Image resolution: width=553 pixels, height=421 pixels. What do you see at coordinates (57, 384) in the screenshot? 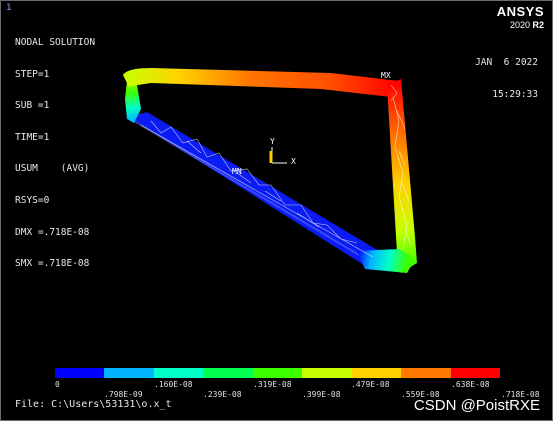
I see `legend-label-top: 0` at bounding box center [57, 384].